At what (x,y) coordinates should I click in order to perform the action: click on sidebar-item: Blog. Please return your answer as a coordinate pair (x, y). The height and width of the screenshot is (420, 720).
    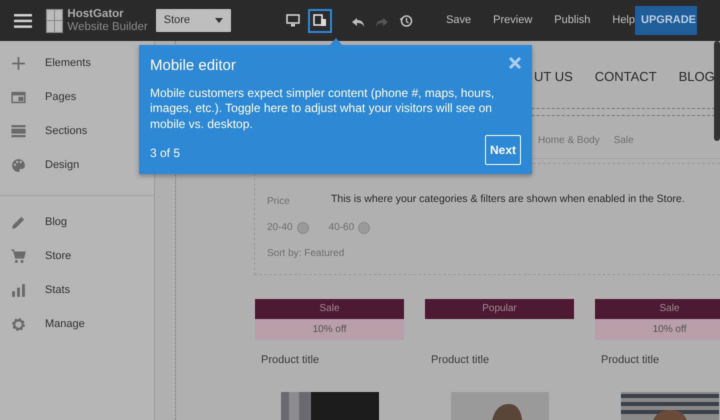
    Looking at the image, I should click on (56, 222).